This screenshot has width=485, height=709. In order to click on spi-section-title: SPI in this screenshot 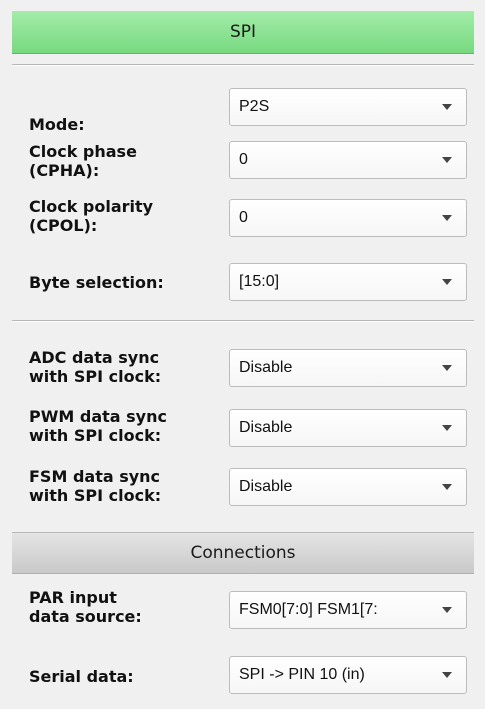, I will do `click(243, 32)`.